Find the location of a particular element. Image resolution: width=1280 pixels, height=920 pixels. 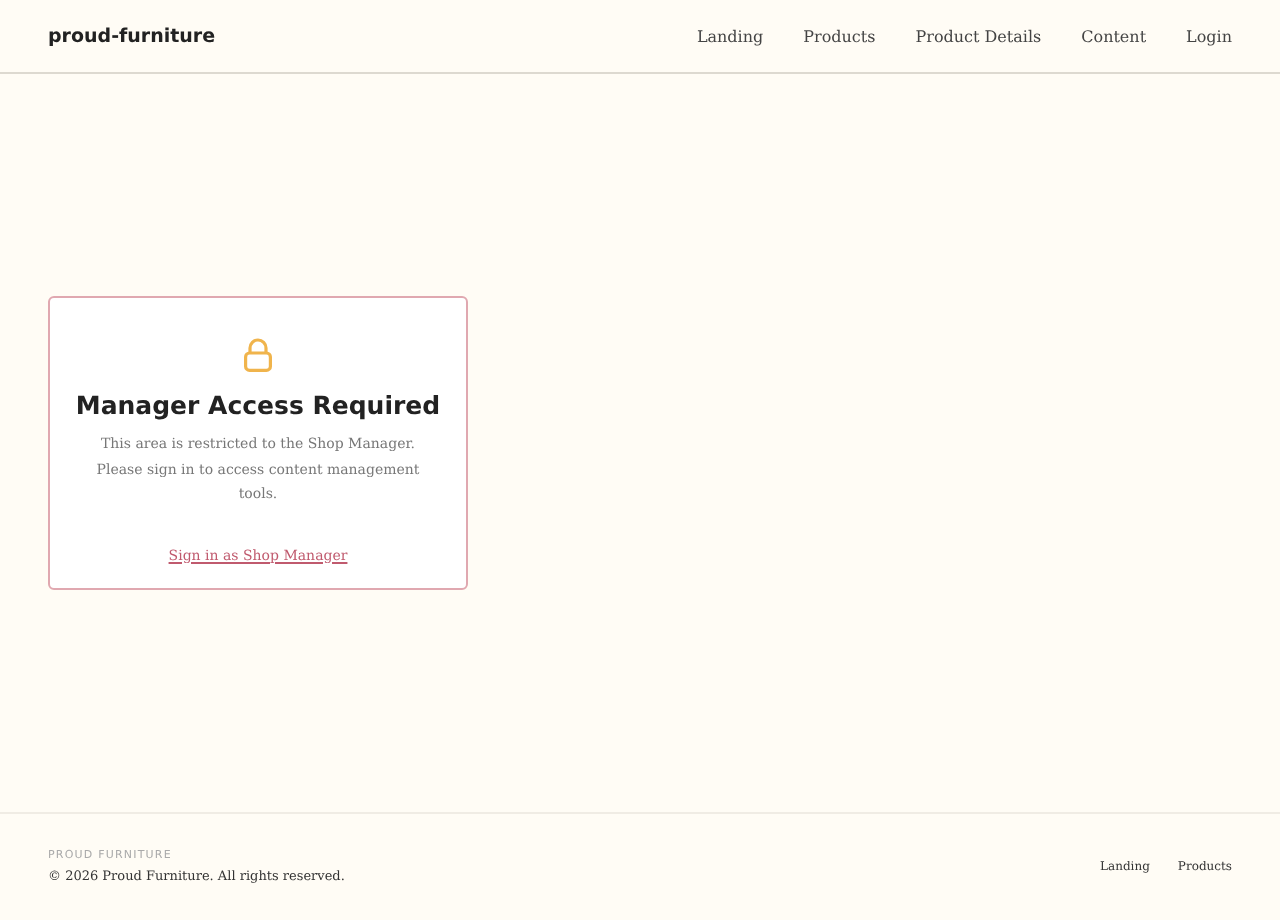

card-title: Manager Access Required is located at coordinates (258, 405).